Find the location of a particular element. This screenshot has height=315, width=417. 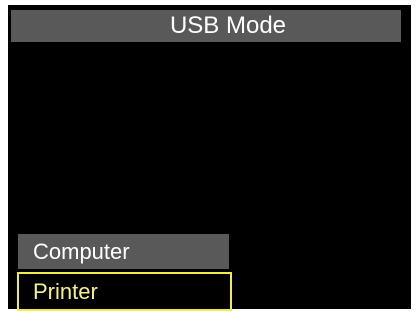

menu-item-printer: Printer is located at coordinates (124, 291).